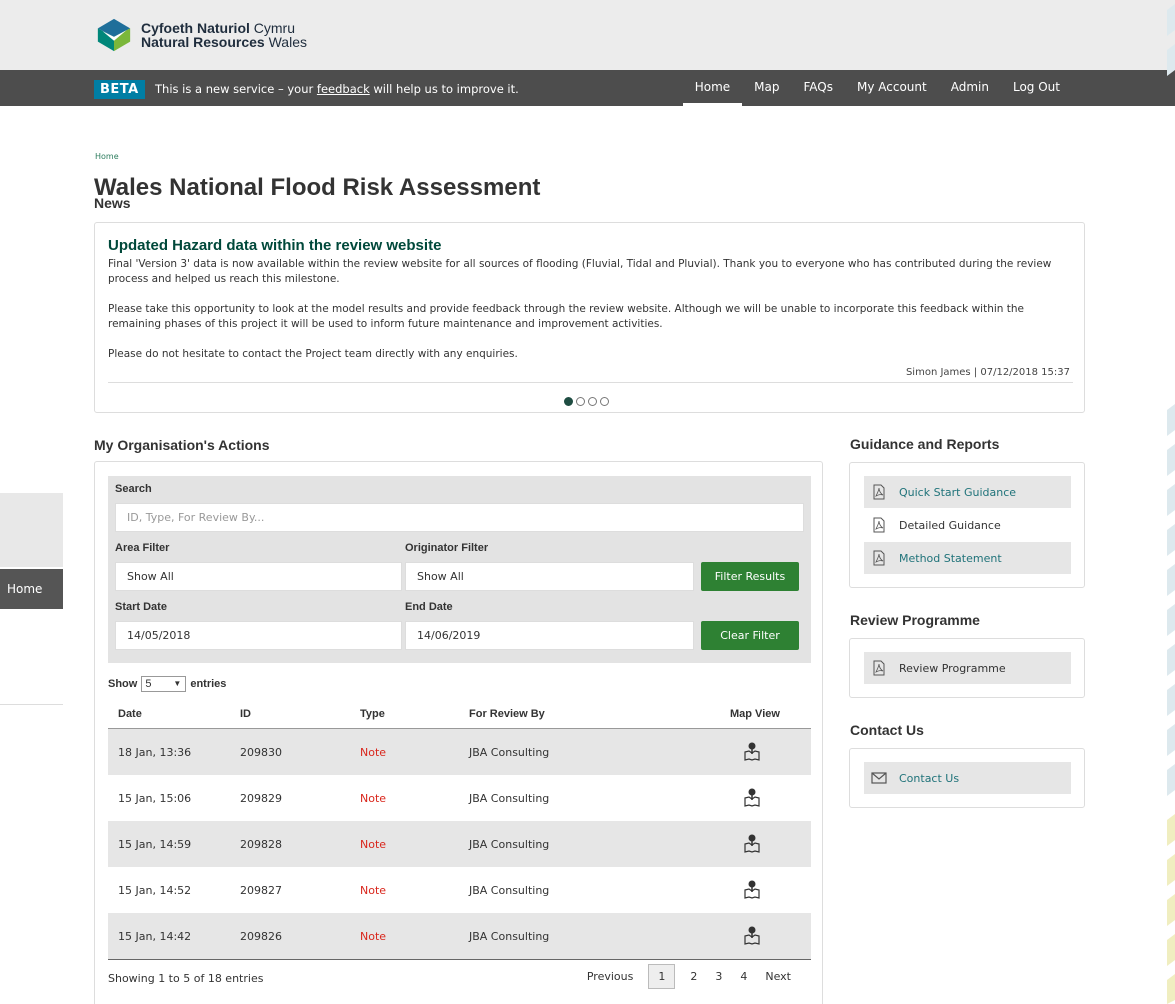 The image size is (1175, 1004). What do you see at coordinates (879, 778) in the screenshot?
I see `envelope-icon` at bounding box center [879, 778].